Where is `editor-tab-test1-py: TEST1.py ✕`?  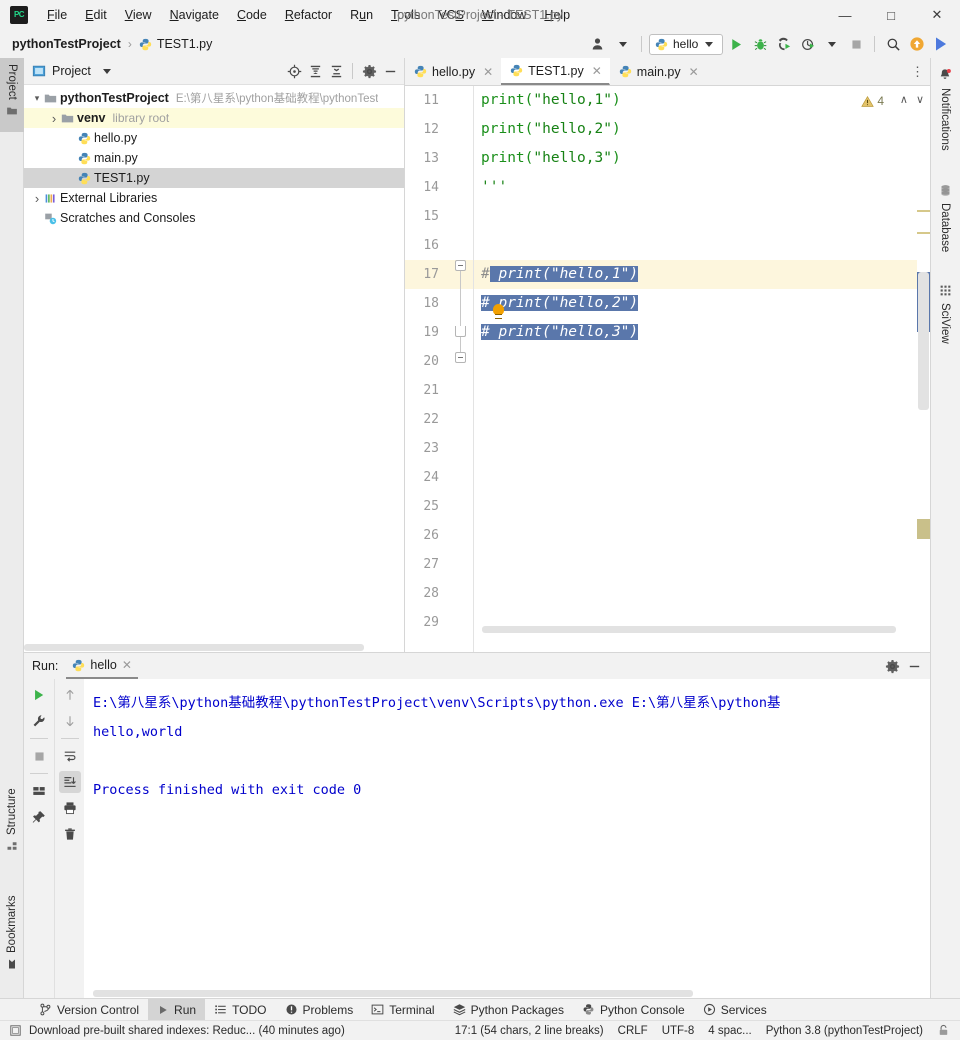
editor-tab-test1-py: TEST1.py ✕ is located at coordinates (555, 71).